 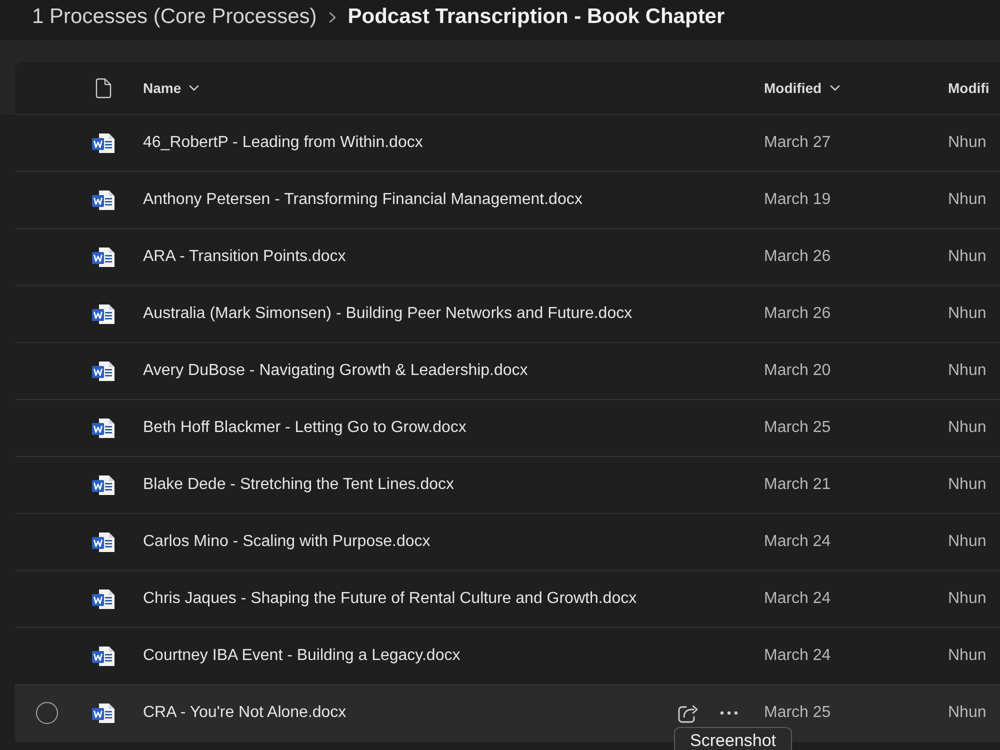 I want to click on modified-date: March 21, so click(x=798, y=485).